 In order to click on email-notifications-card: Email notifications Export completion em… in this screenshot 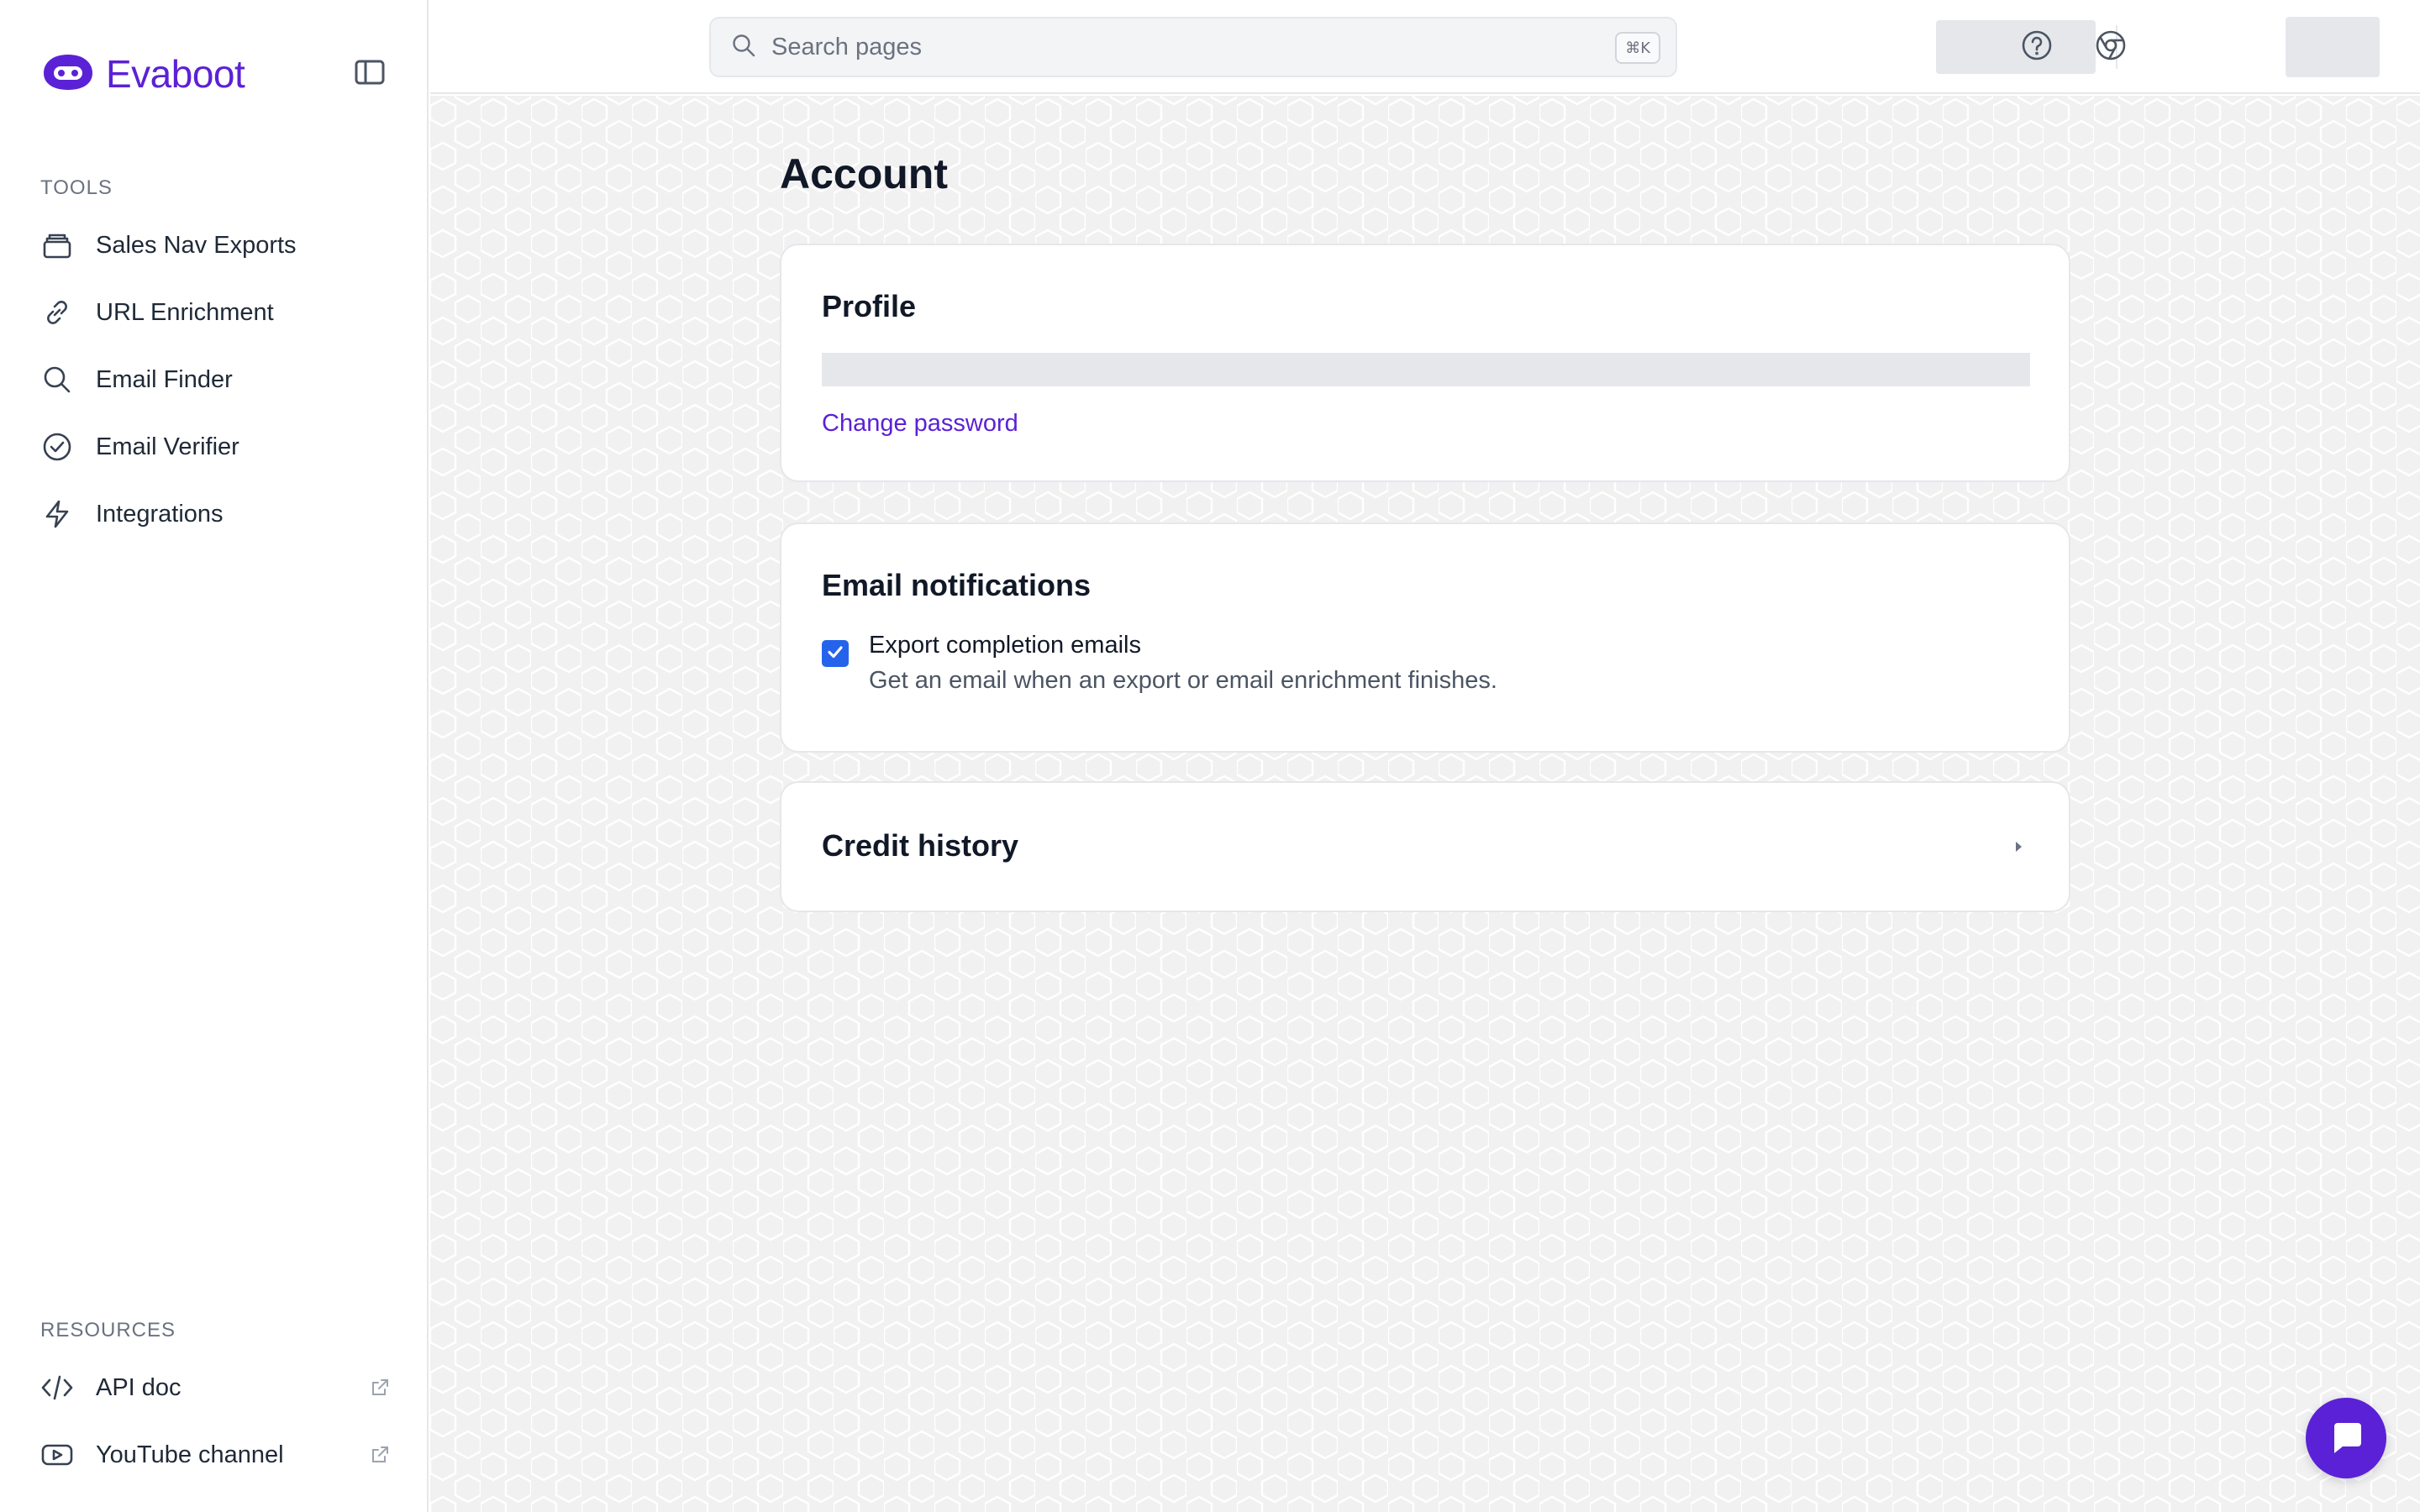, I will do `click(1425, 637)`.